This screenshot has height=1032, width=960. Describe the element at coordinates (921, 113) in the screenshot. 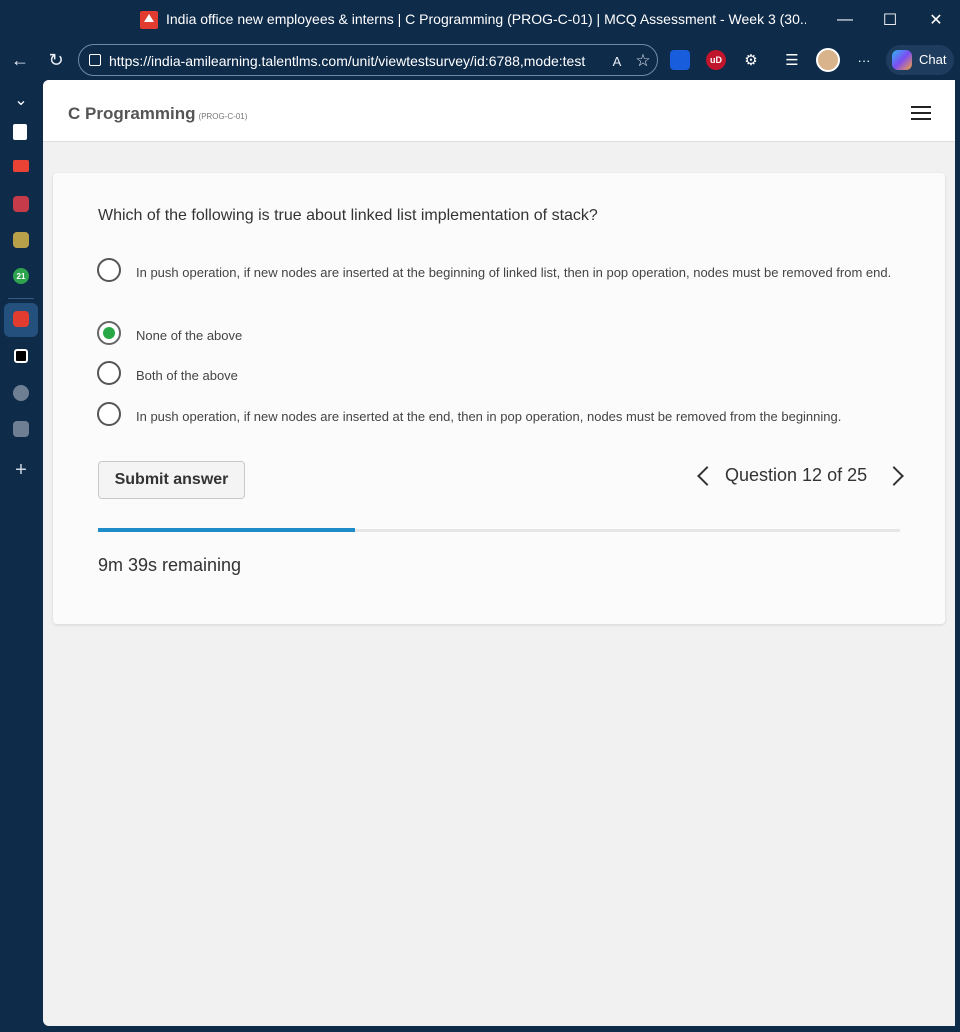

I see `hamburger-menu-icon` at that location.